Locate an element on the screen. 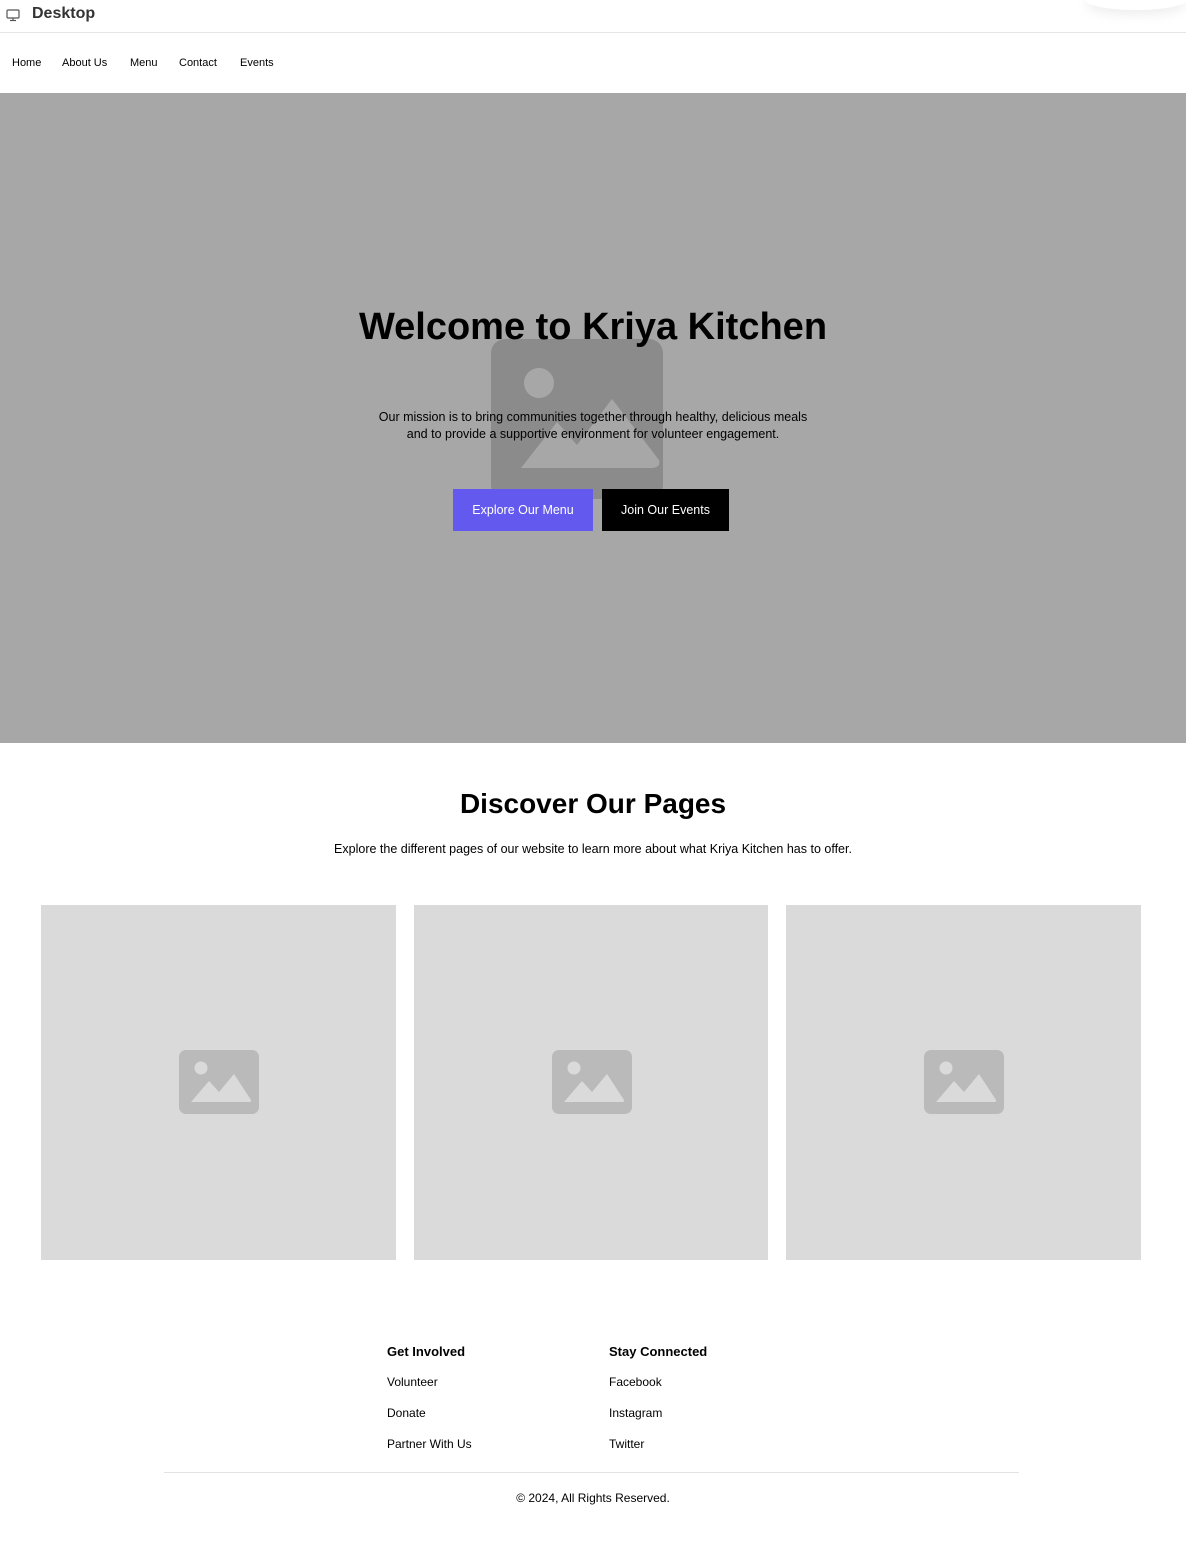  footer-link-twitter: Twitter is located at coordinates (658, 1452).